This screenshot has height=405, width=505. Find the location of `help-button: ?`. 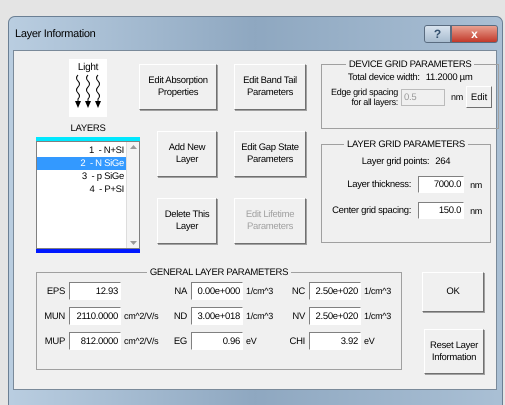

help-button: ? is located at coordinates (437, 33).